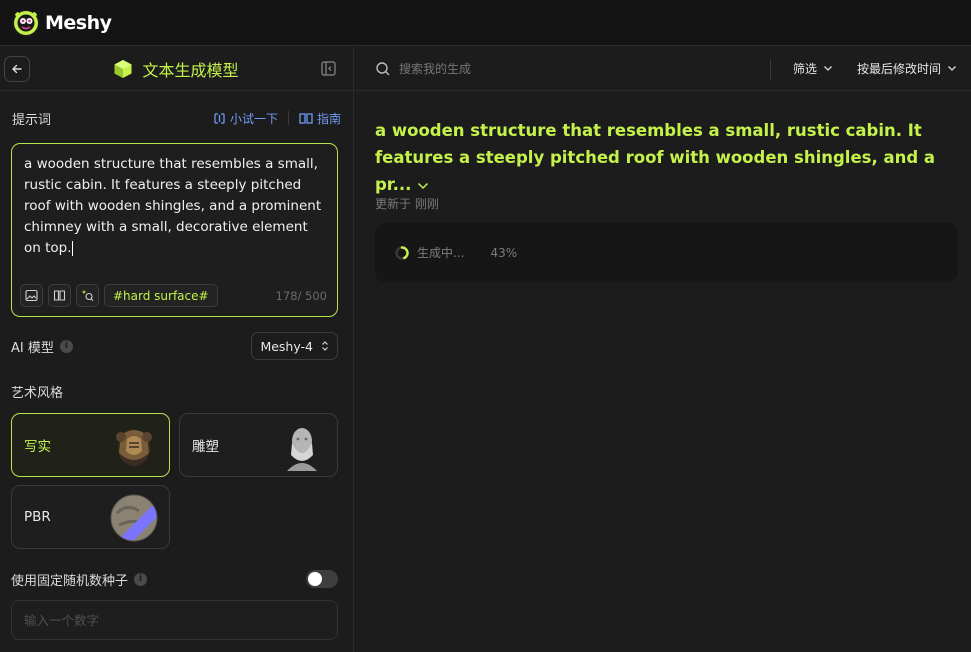  What do you see at coordinates (301, 295) in the screenshot?
I see `character-count: 178/ 500` at bounding box center [301, 295].